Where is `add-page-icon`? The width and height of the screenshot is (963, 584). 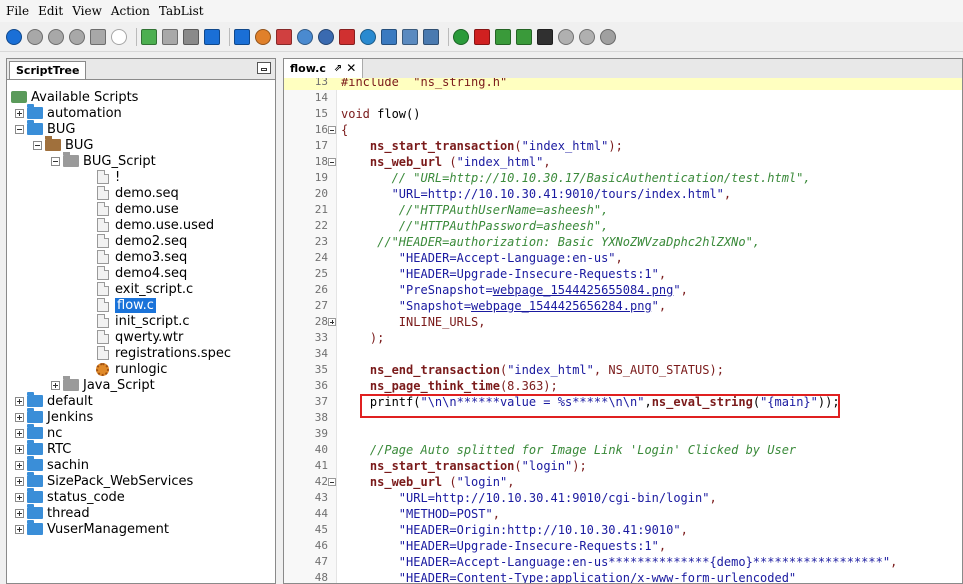 add-page-icon is located at coordinates (149, 36).